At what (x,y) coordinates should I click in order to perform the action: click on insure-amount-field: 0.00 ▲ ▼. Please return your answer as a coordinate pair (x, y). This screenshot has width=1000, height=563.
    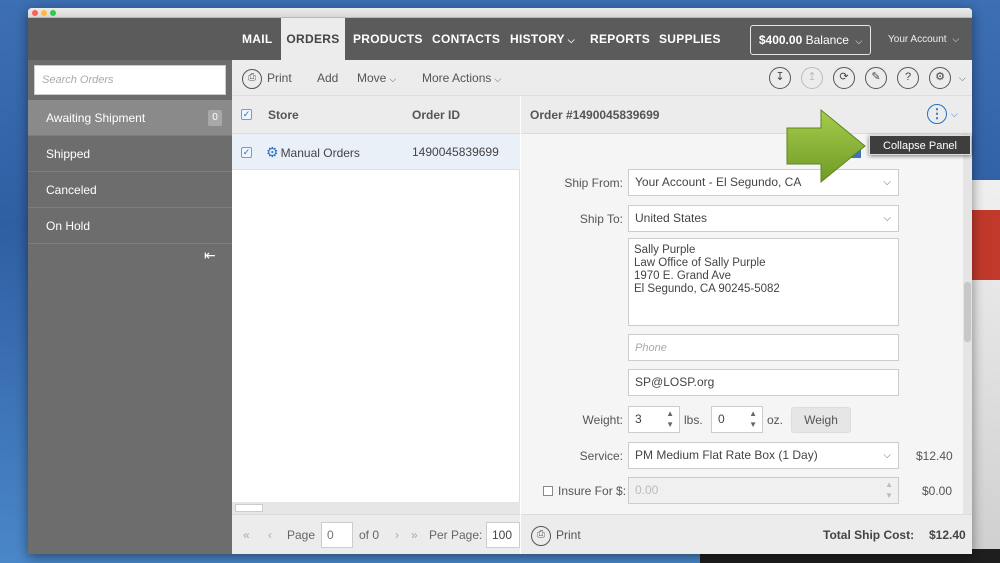
    Looking at the image, I should click on (763, 490).